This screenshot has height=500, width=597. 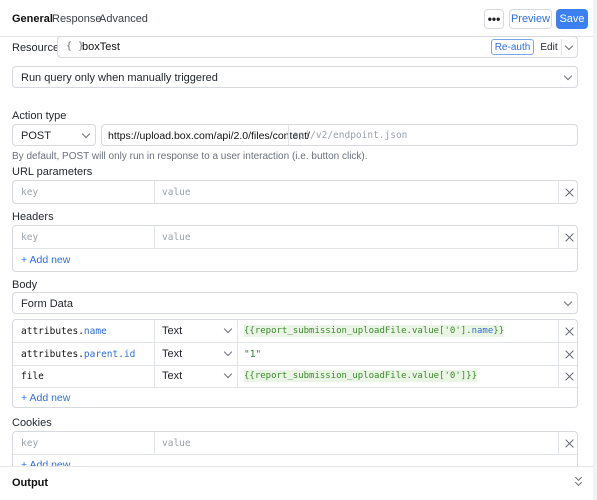 I want to click on method-select: POST, so click(x=54, y=135).